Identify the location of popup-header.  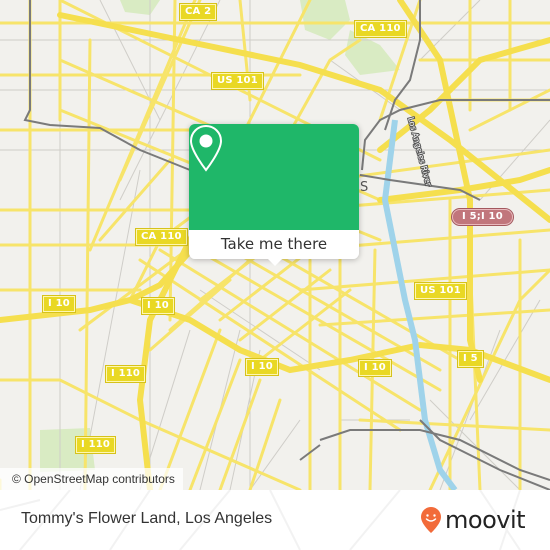
(274, 177).